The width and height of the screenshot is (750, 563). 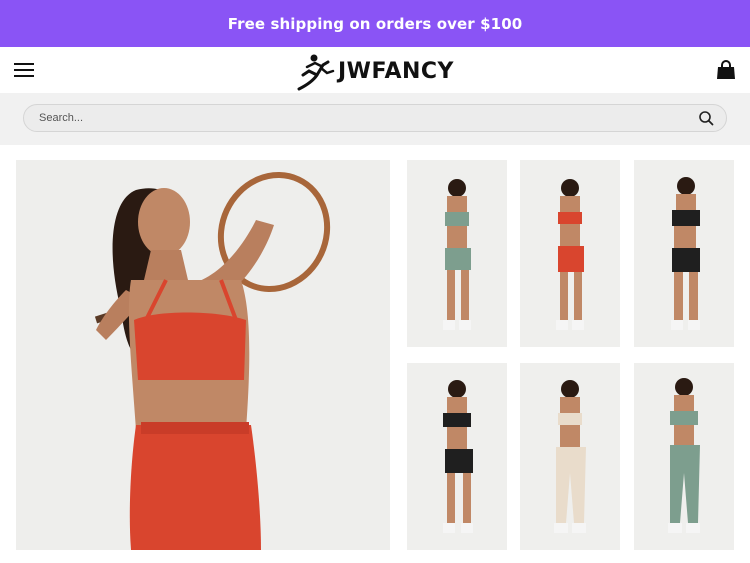 I want to click on promo-banner: Free shipping on orders over $100, so click(x=375, y=23).